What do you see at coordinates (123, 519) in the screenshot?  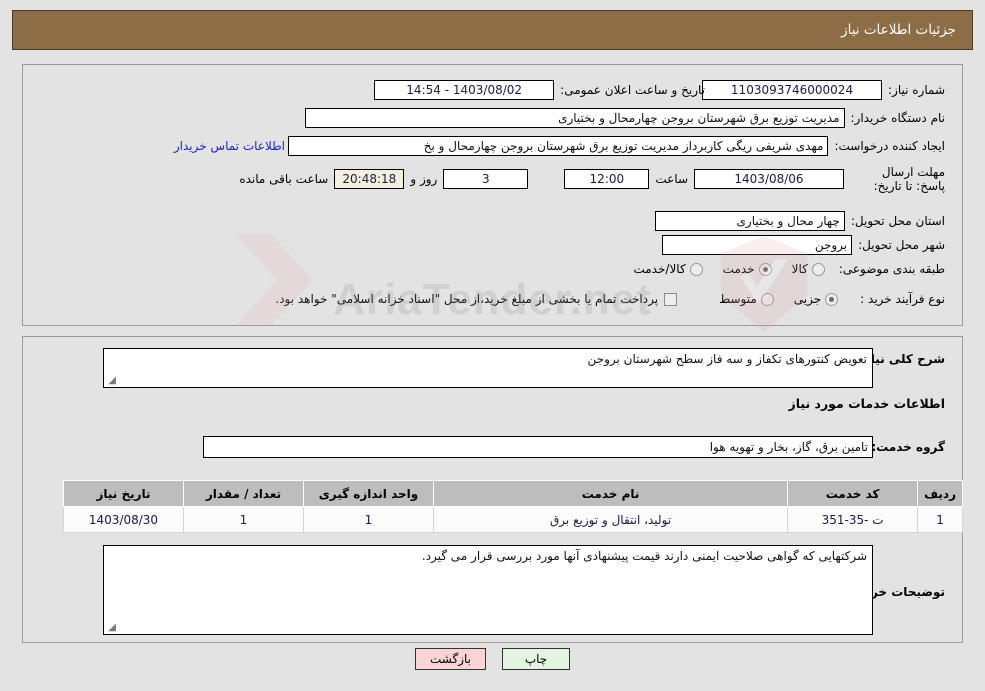 I see `cell-need-date: 1403/08/30` at bounding box center [123, 519].